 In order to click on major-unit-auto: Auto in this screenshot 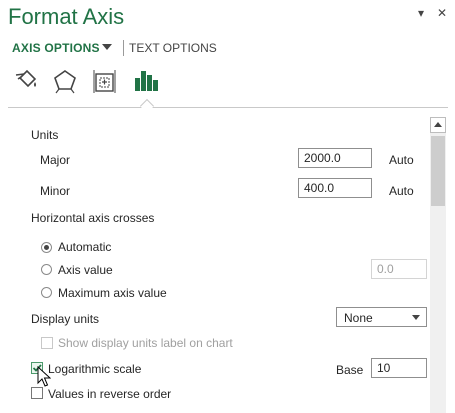, I will do `click(401, 160)`.